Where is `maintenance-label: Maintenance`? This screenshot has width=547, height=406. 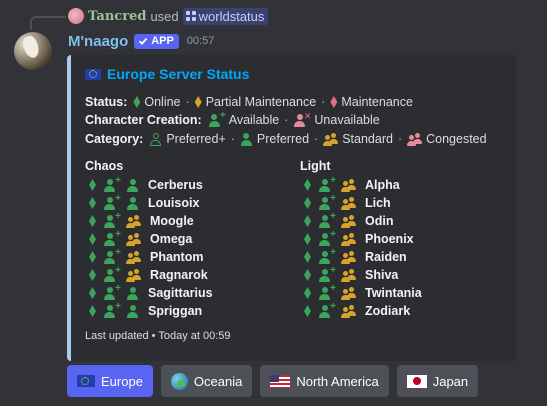
maintenance-label: Maintenance is located at coordinates (377, 102).